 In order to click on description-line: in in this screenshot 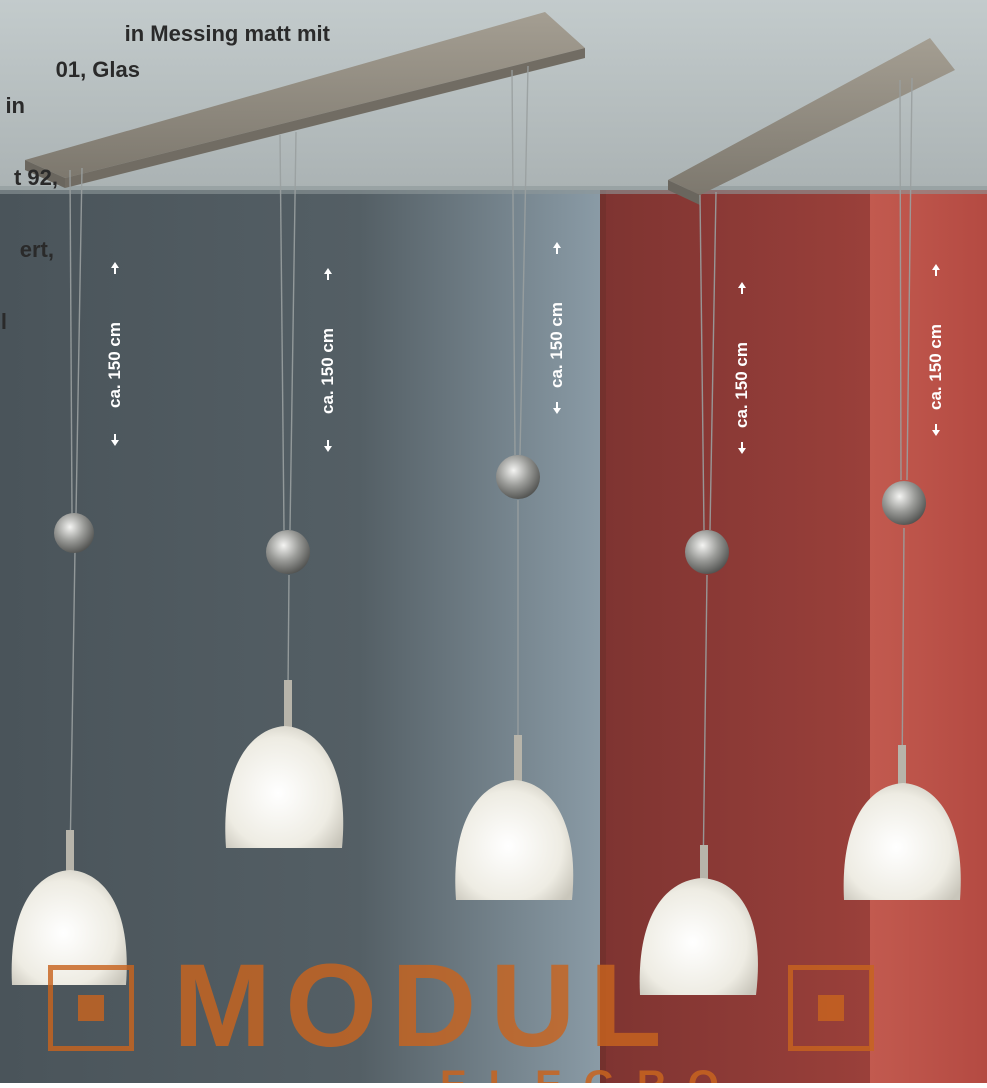, I will do `click(15, 105)`.